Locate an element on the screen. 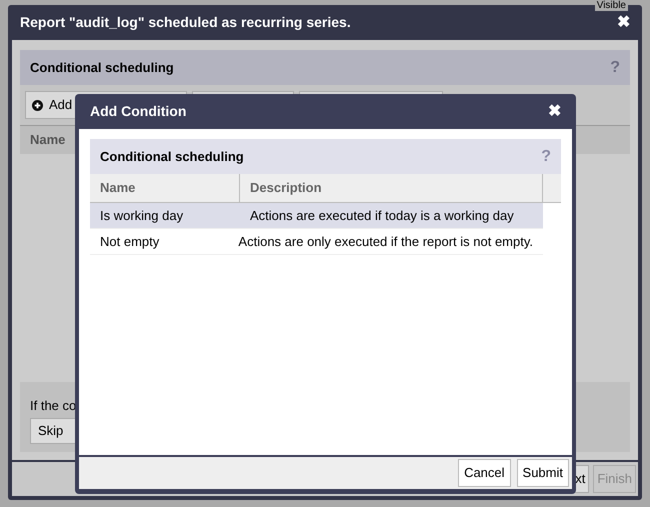 This screenshot has width=650, height=507. table-cell-text: Actions are only executed if the report is not empty. is located at coordinates (385, 241).